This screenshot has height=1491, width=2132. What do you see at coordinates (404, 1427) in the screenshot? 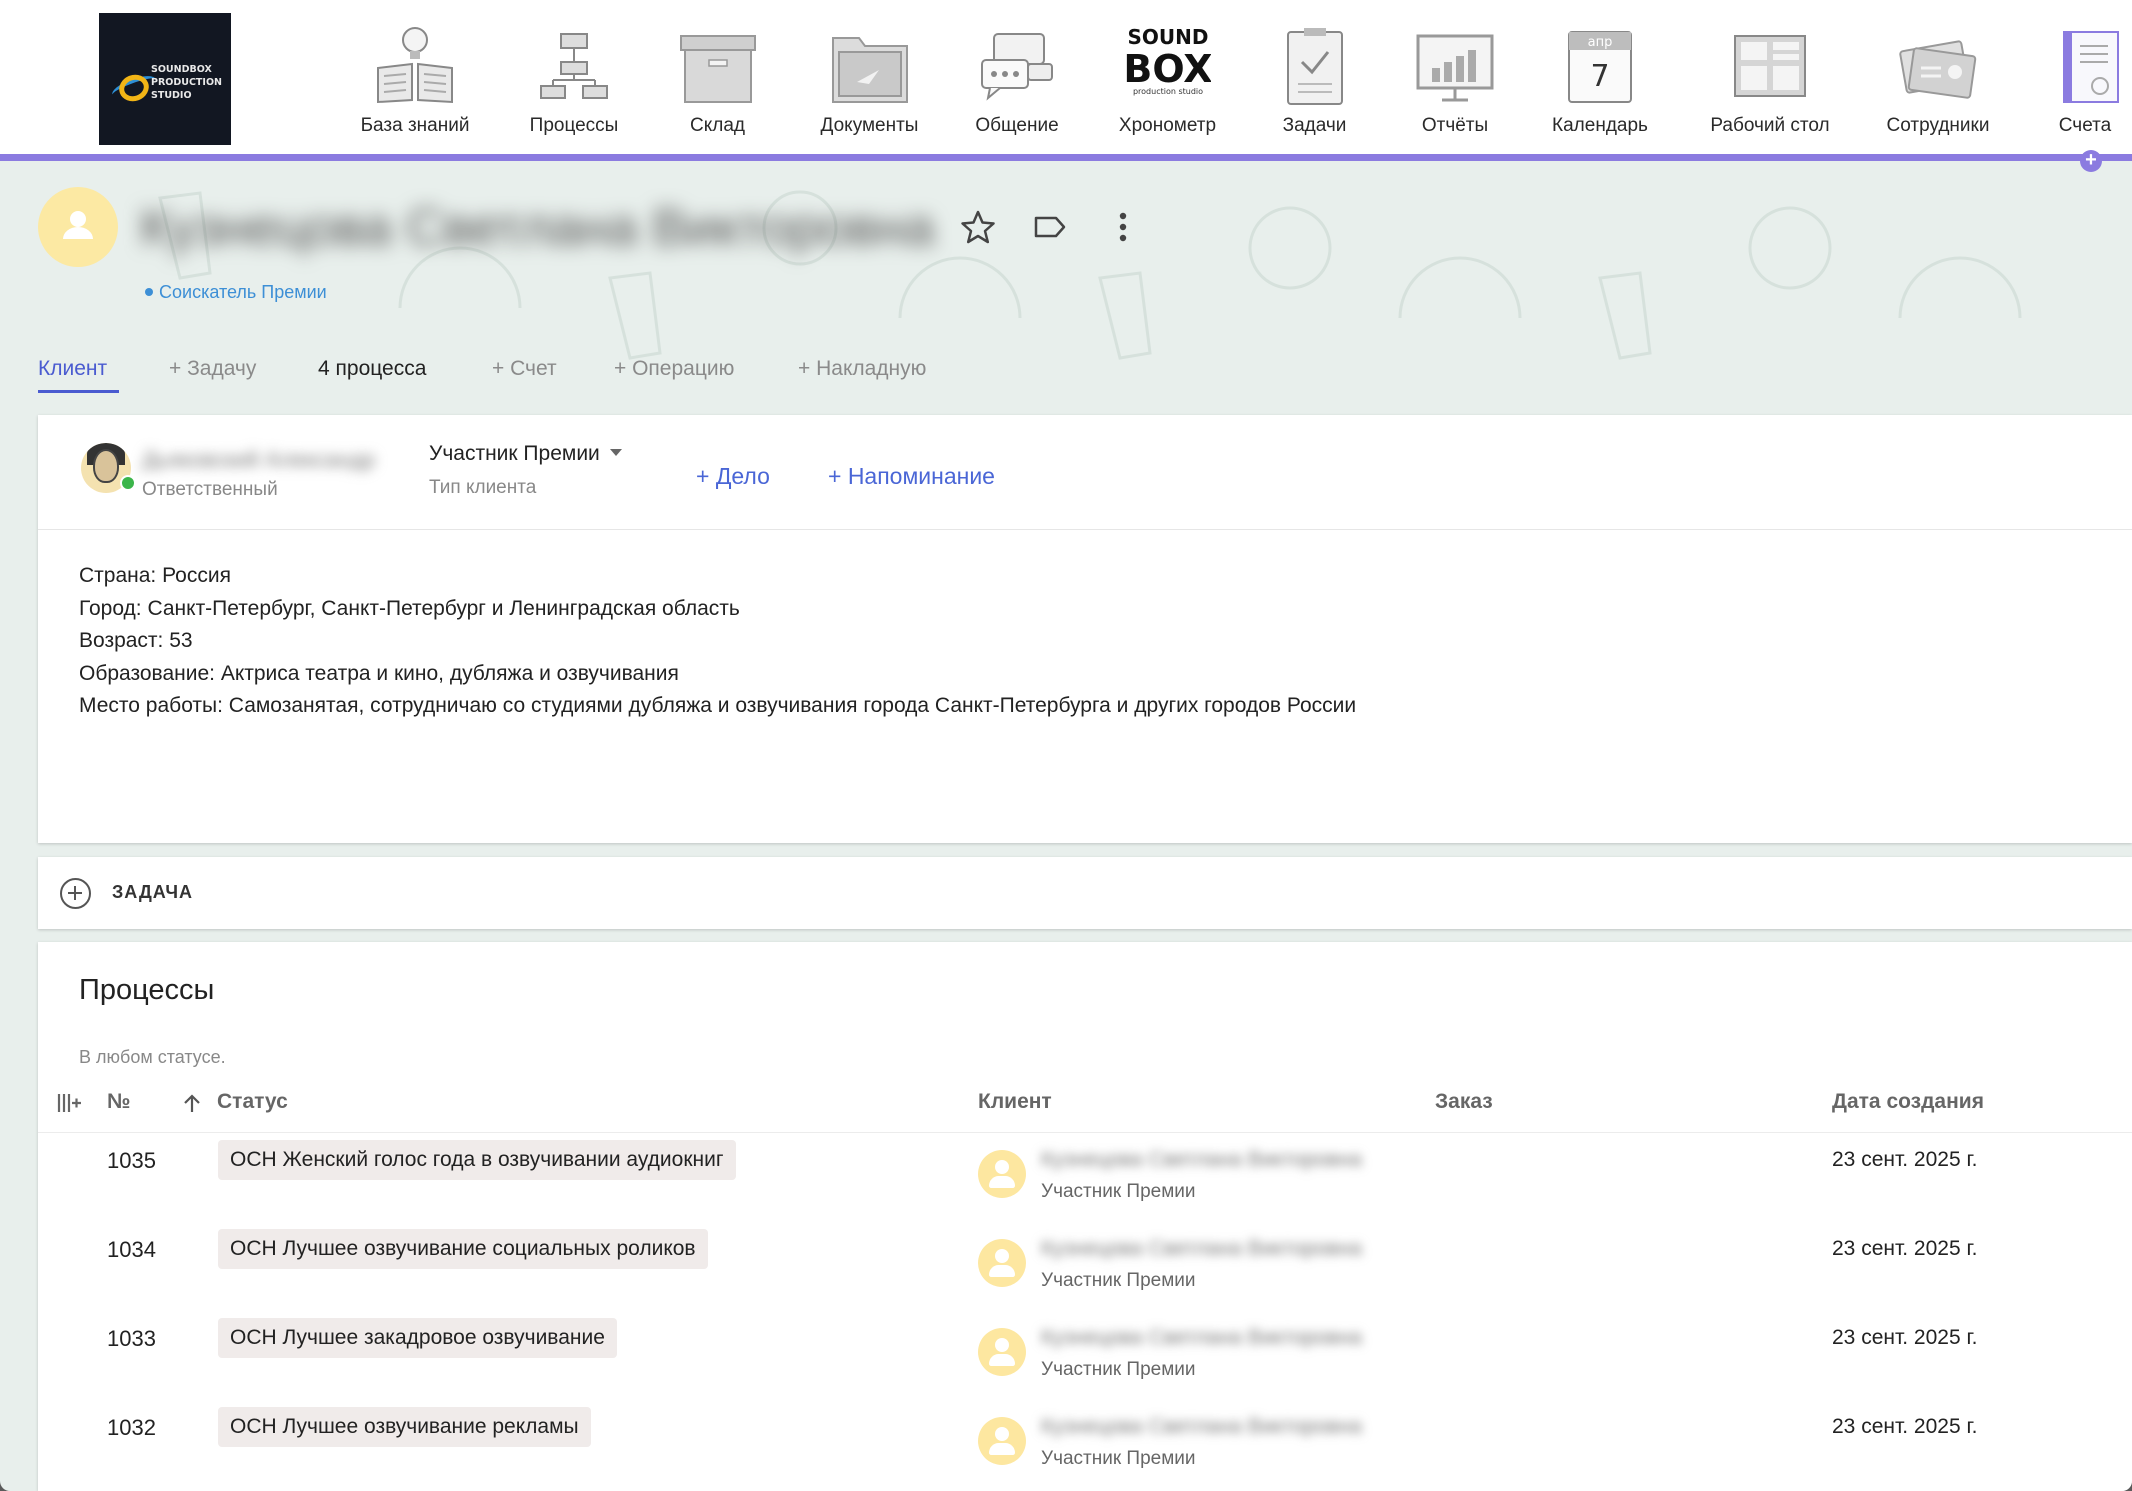
I see `process-status: ОСН Лучшее озвучивание рекламы` at bounding box center [404, 1427].